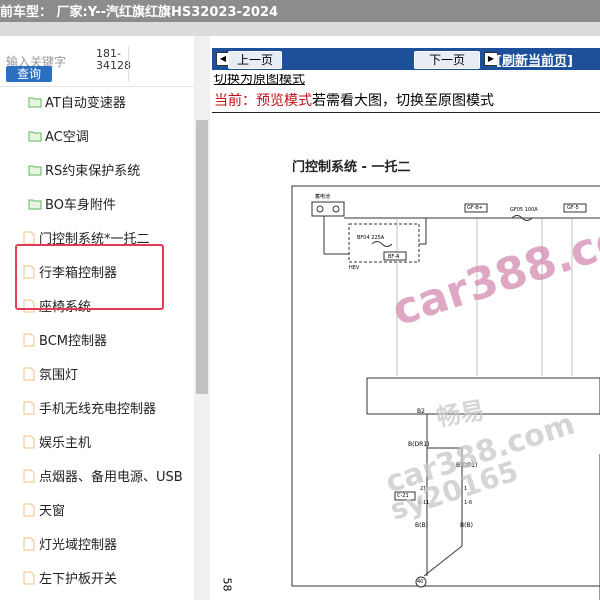  Describe the element at coordinates (227, 584) in the screenshot. I see `diagram-page-number: 58` at that location.